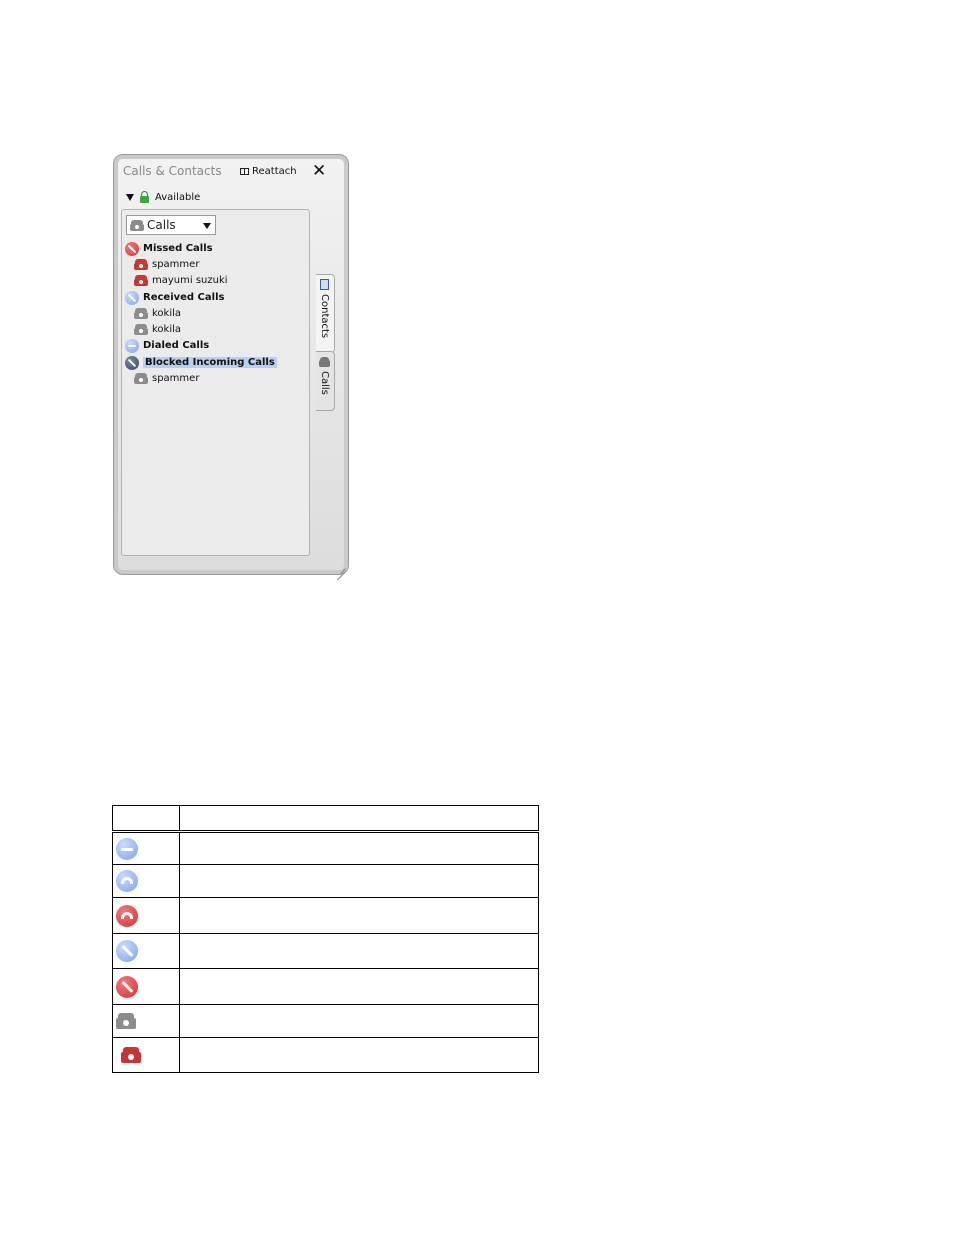  I want to click on table-header-row, so click(325, 819).